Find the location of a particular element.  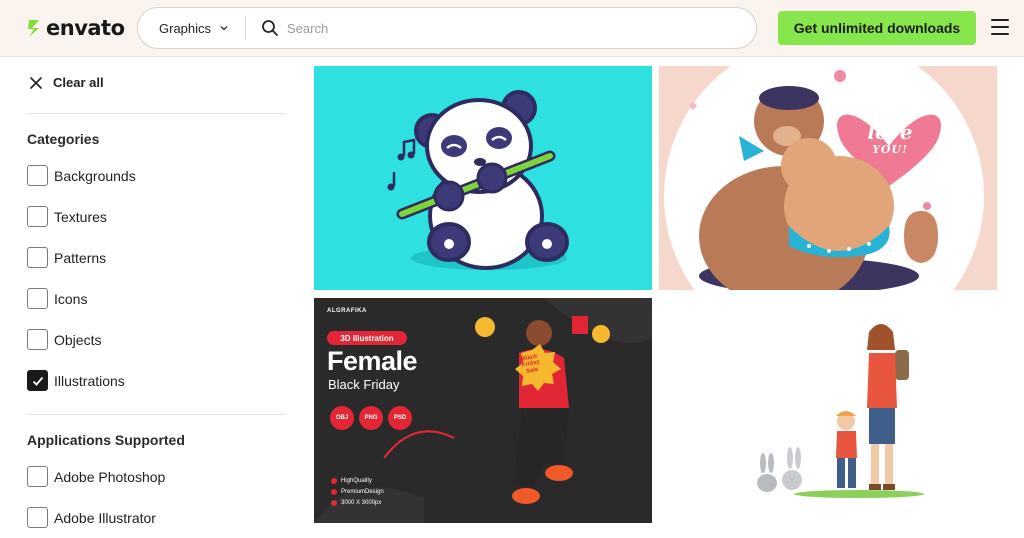

category-label: Illustrations is located at coordinates (89, 380).